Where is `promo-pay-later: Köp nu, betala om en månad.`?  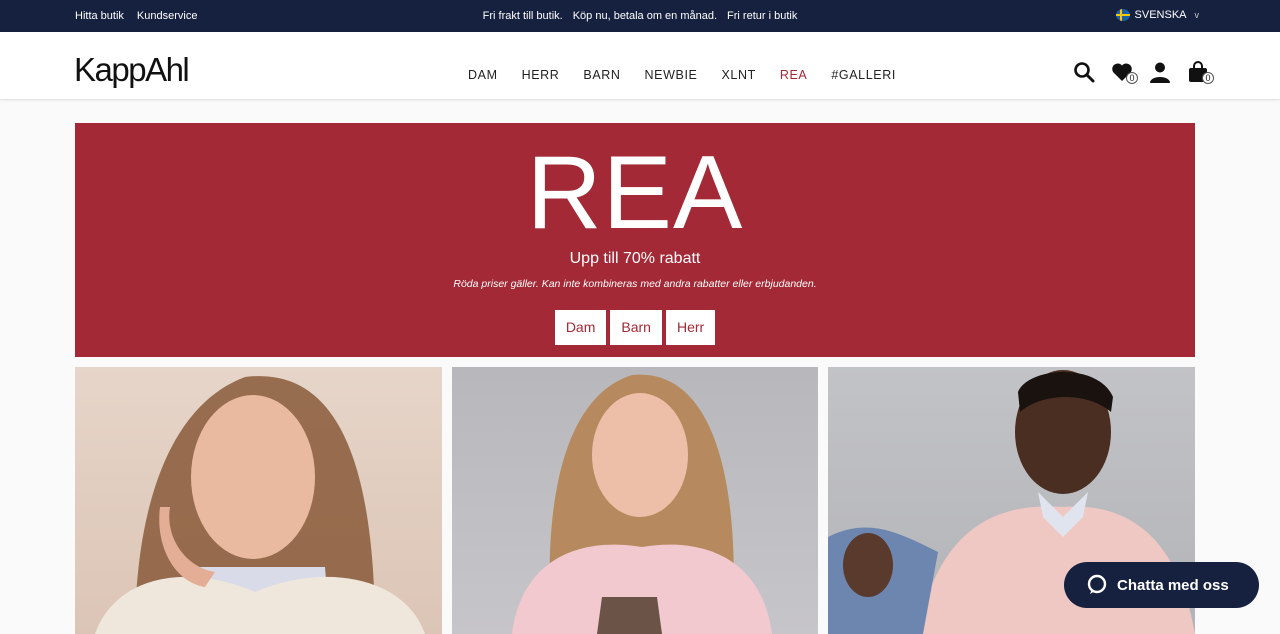 promo-pay-later: Köp nu, betala om en månad. is located at coordinates (645, 16).